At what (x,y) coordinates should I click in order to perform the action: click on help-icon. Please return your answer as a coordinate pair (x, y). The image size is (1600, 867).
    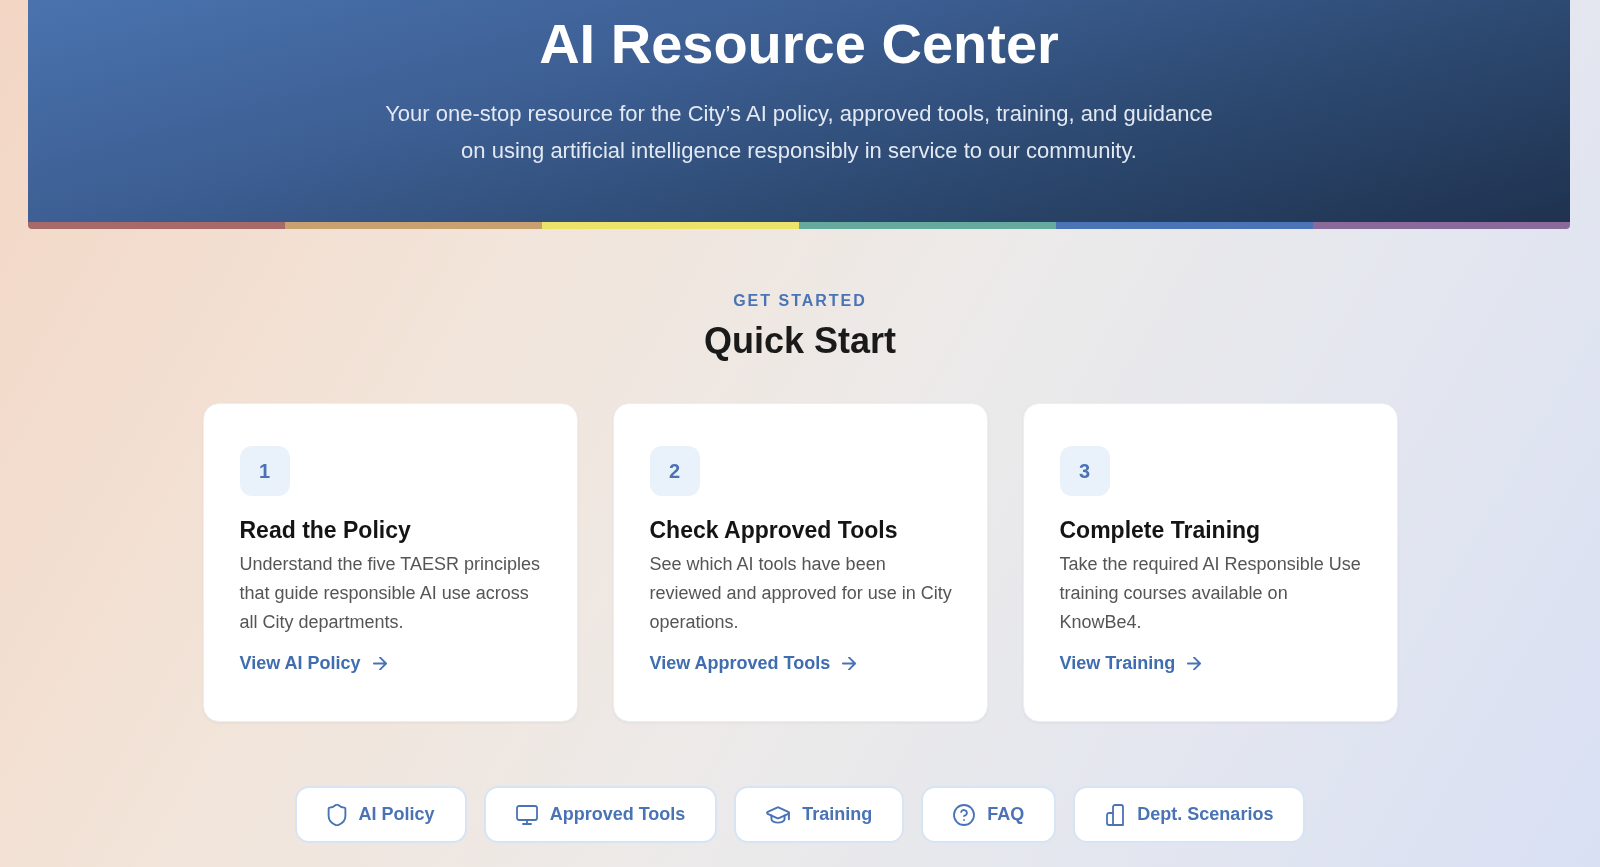
    Looking at the image, I should click on (964, 814).